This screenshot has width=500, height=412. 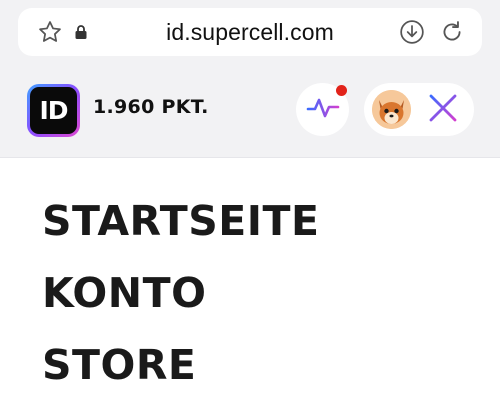 I want to click on reload-icon, so click(x=452, y=32).